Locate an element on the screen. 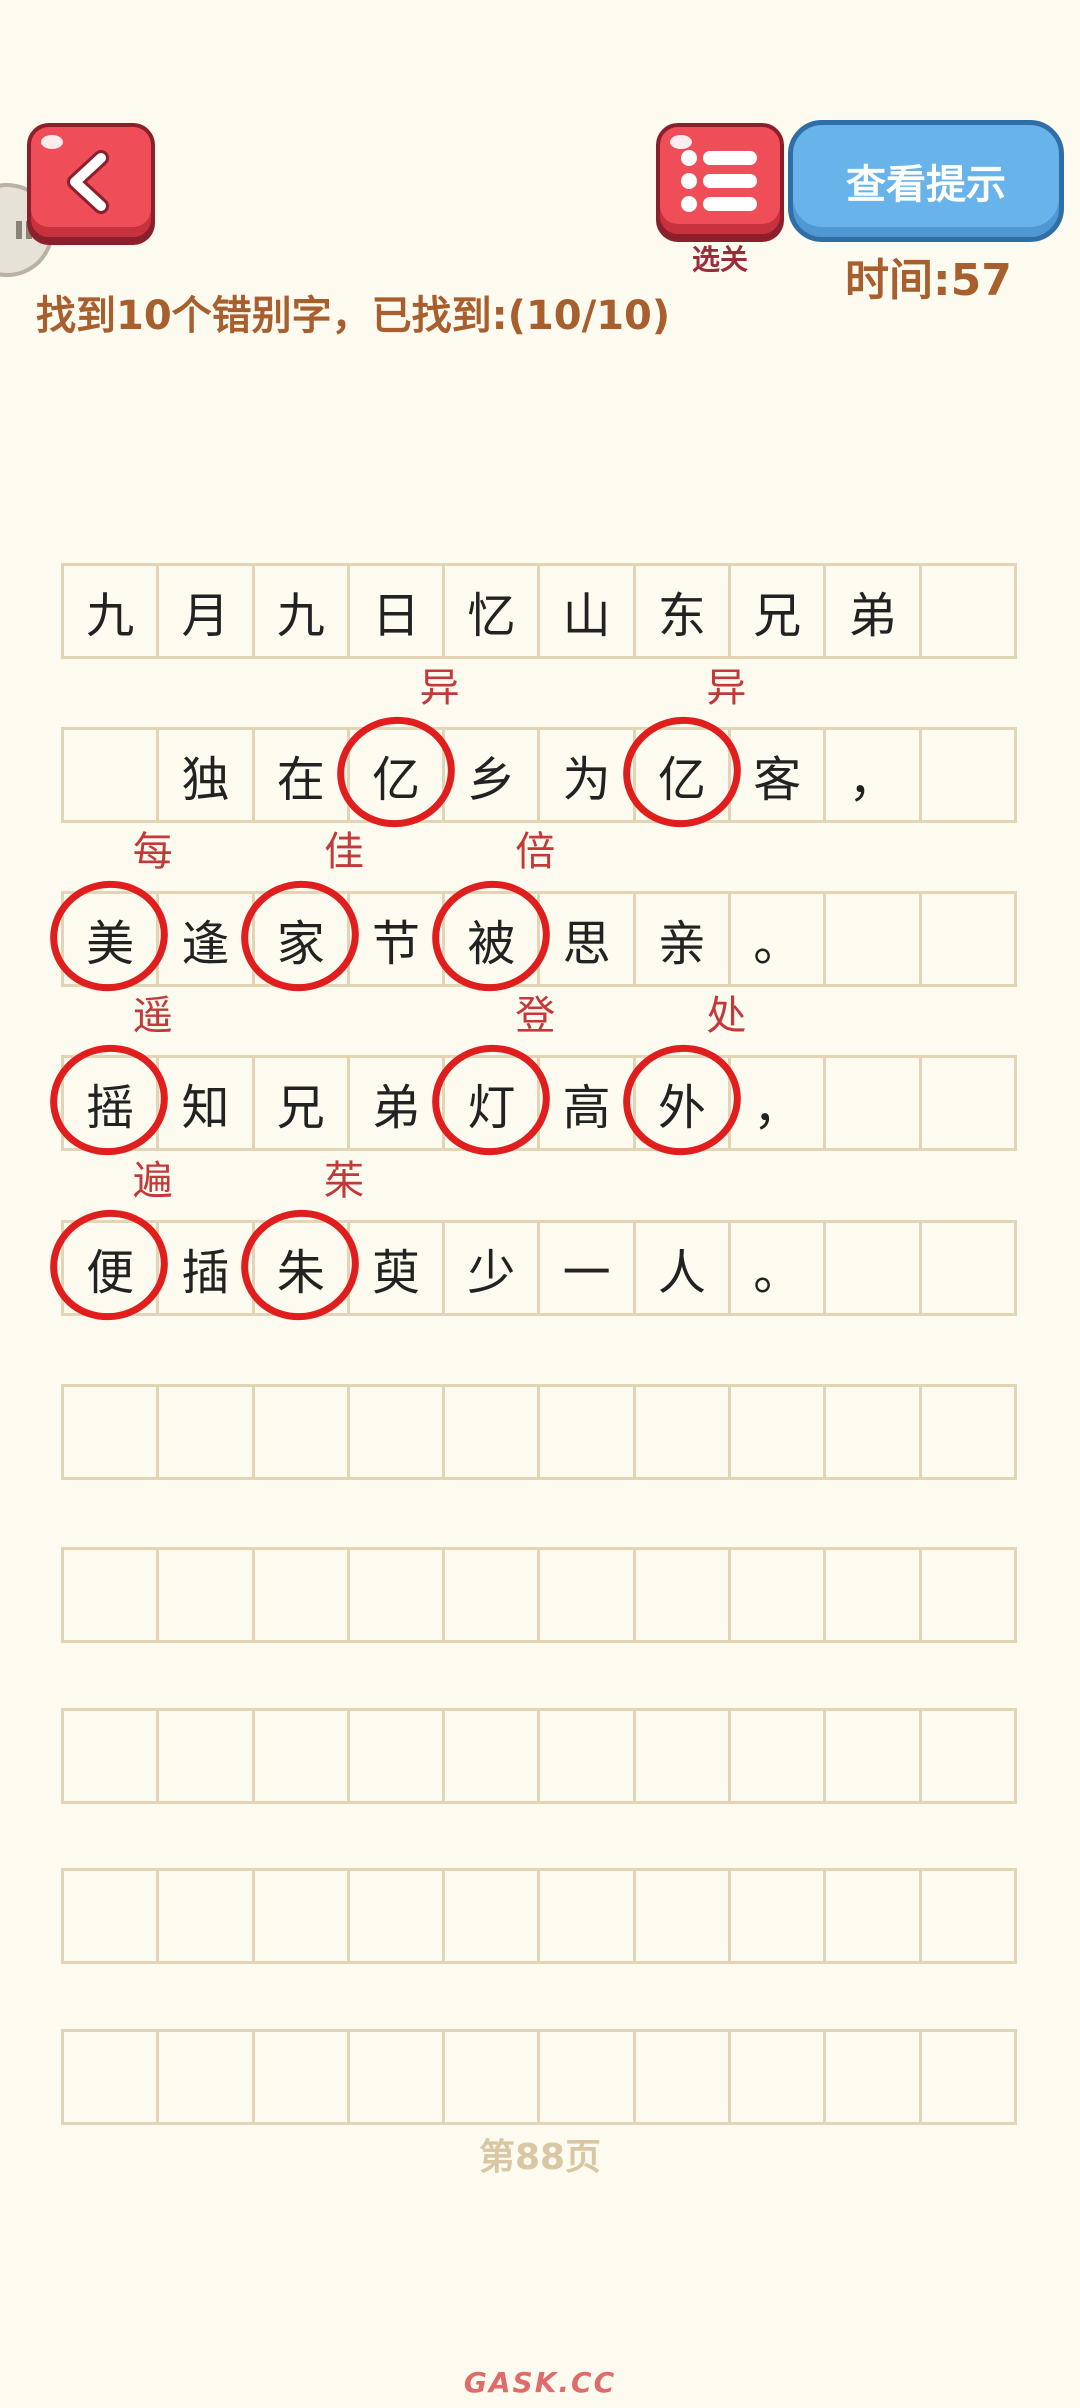 This screenshot has width=1080, height=2408. back-button is located at coordinates (91, 182).